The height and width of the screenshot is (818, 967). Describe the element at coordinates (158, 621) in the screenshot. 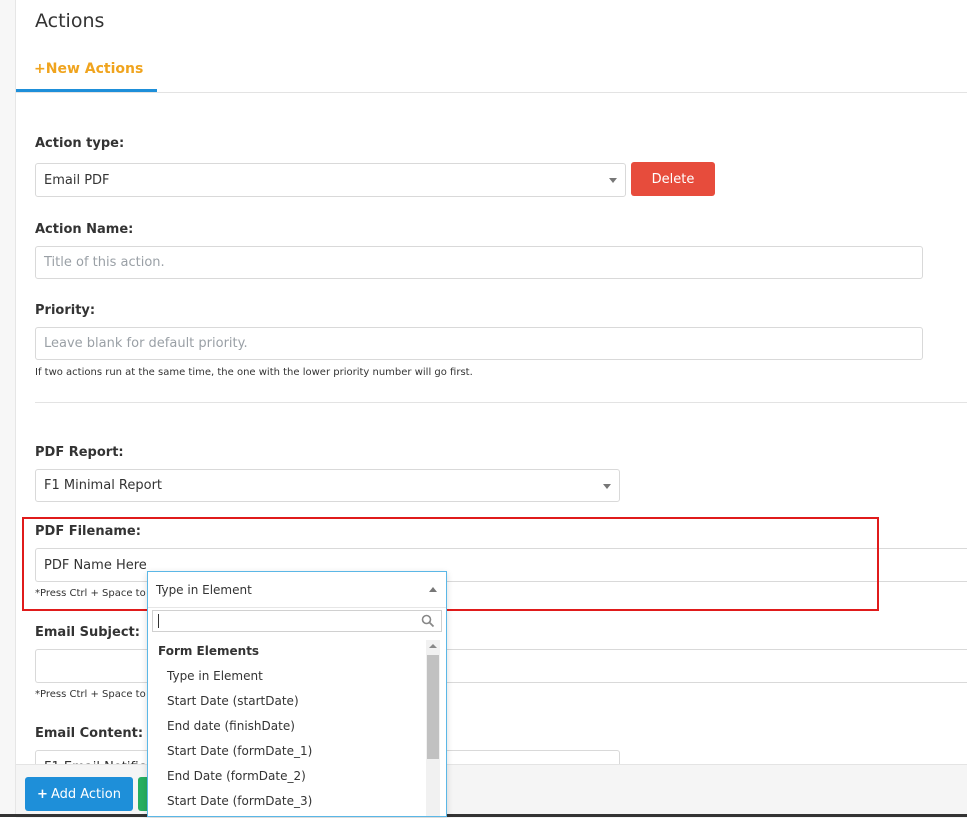

I see `text-cursor` at that location.